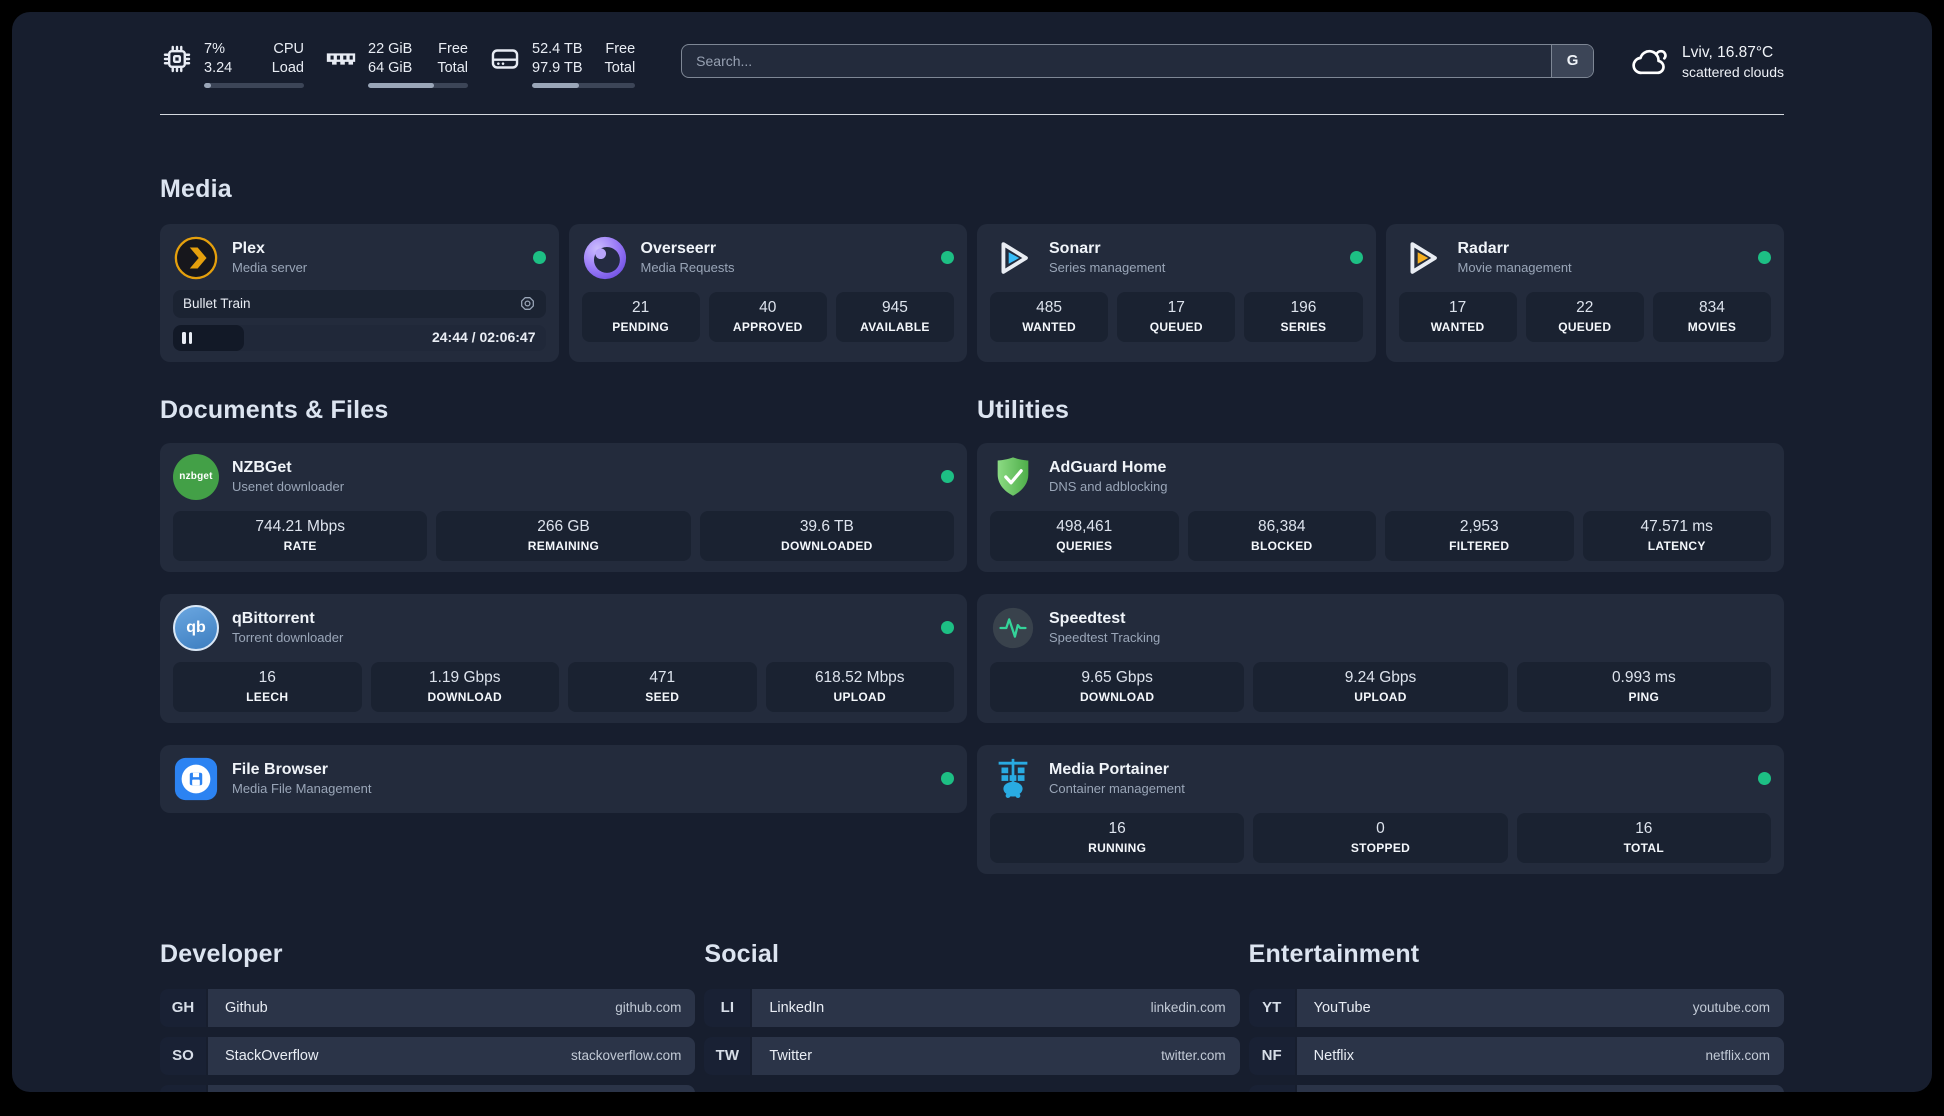 The height and width of the screenshot is (1116, 1944). What do you see at coordinates (1457, 316) in the screenshot?
I see `stat-wanted: 17 WANTED` at bounding box center [1457, 316].